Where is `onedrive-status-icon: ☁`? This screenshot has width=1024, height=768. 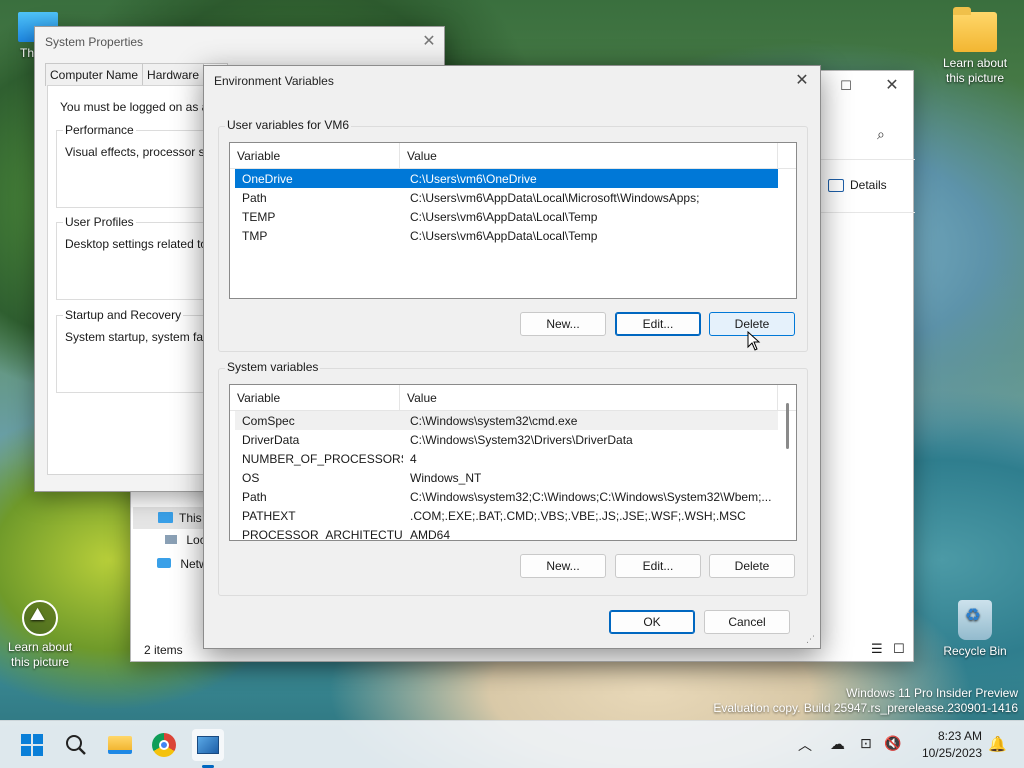
onedrive-status-icon: ☁ is located at coordinates (837, 744).